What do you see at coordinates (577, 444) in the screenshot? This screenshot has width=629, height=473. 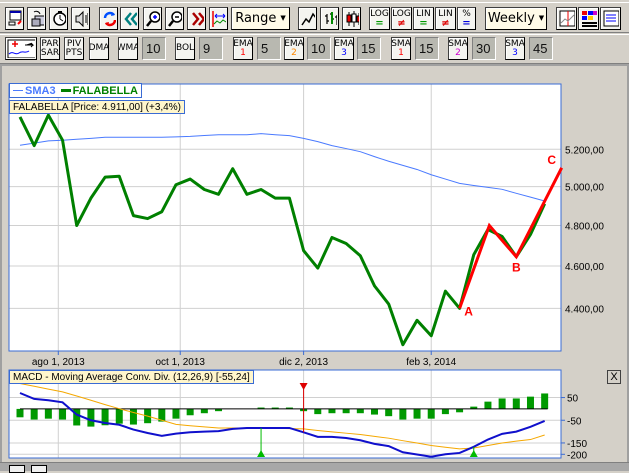 I see `macd-y-tick-label: -150` at bounding box center [577, 444].